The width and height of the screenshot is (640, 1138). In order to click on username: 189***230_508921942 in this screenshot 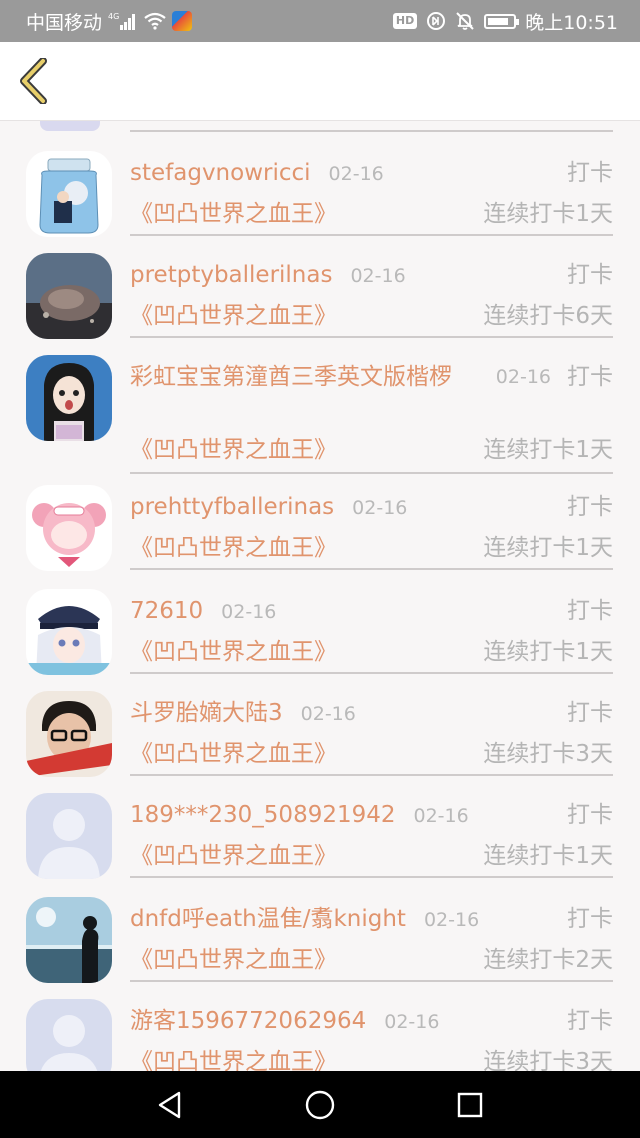, I will do `click(263, 815)`.